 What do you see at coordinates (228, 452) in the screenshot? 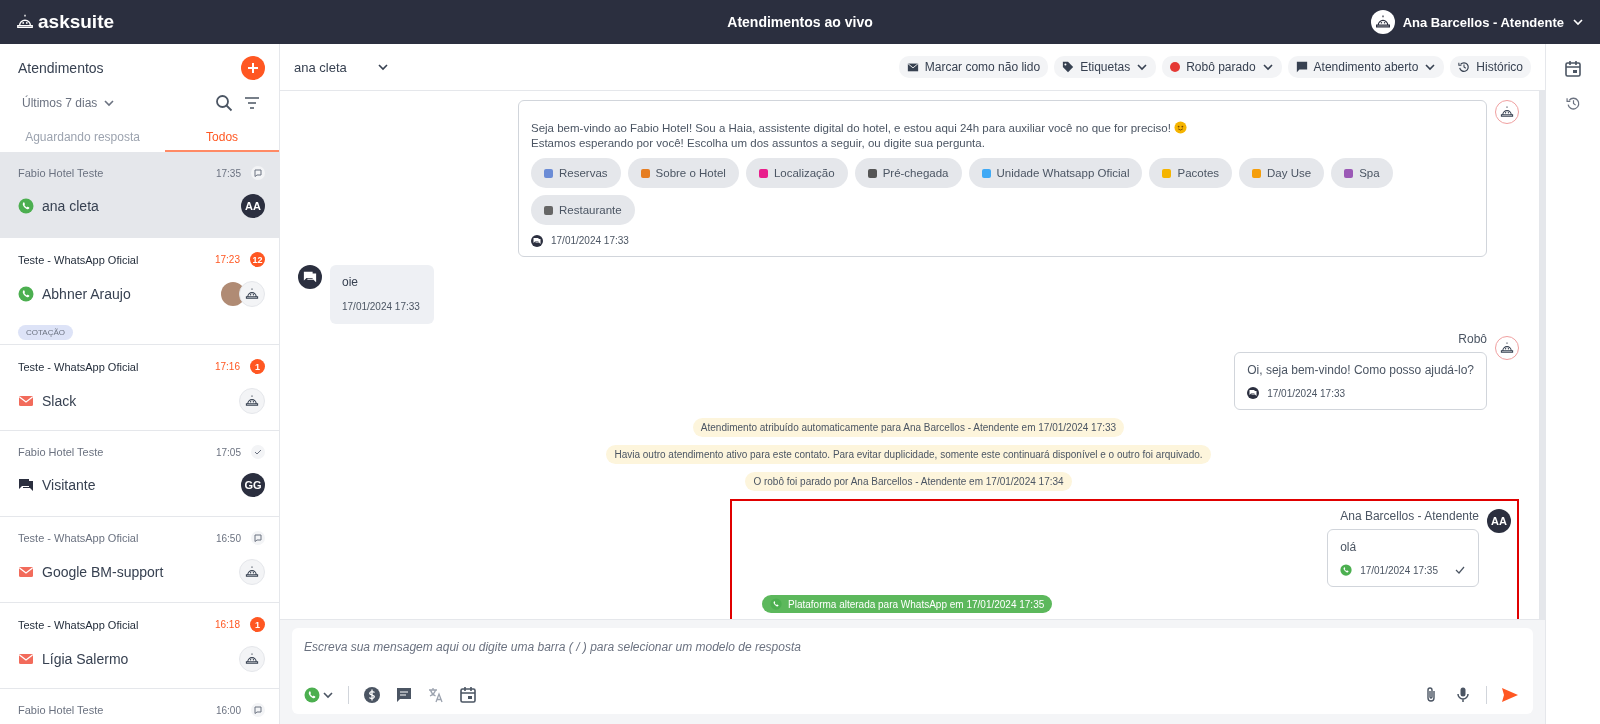
I see `conversation-time: 17:05` at bounding box center [228, 452].